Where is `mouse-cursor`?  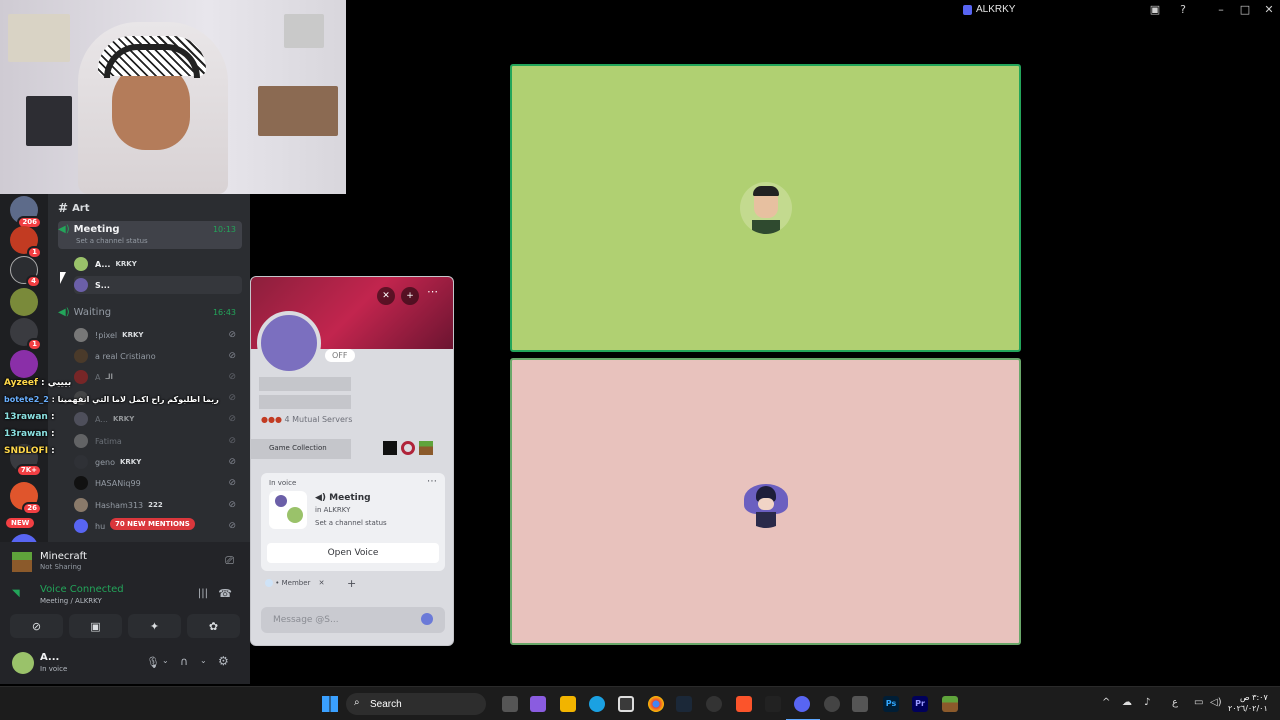 mouse-cursor is located at coordinates (63, 278).